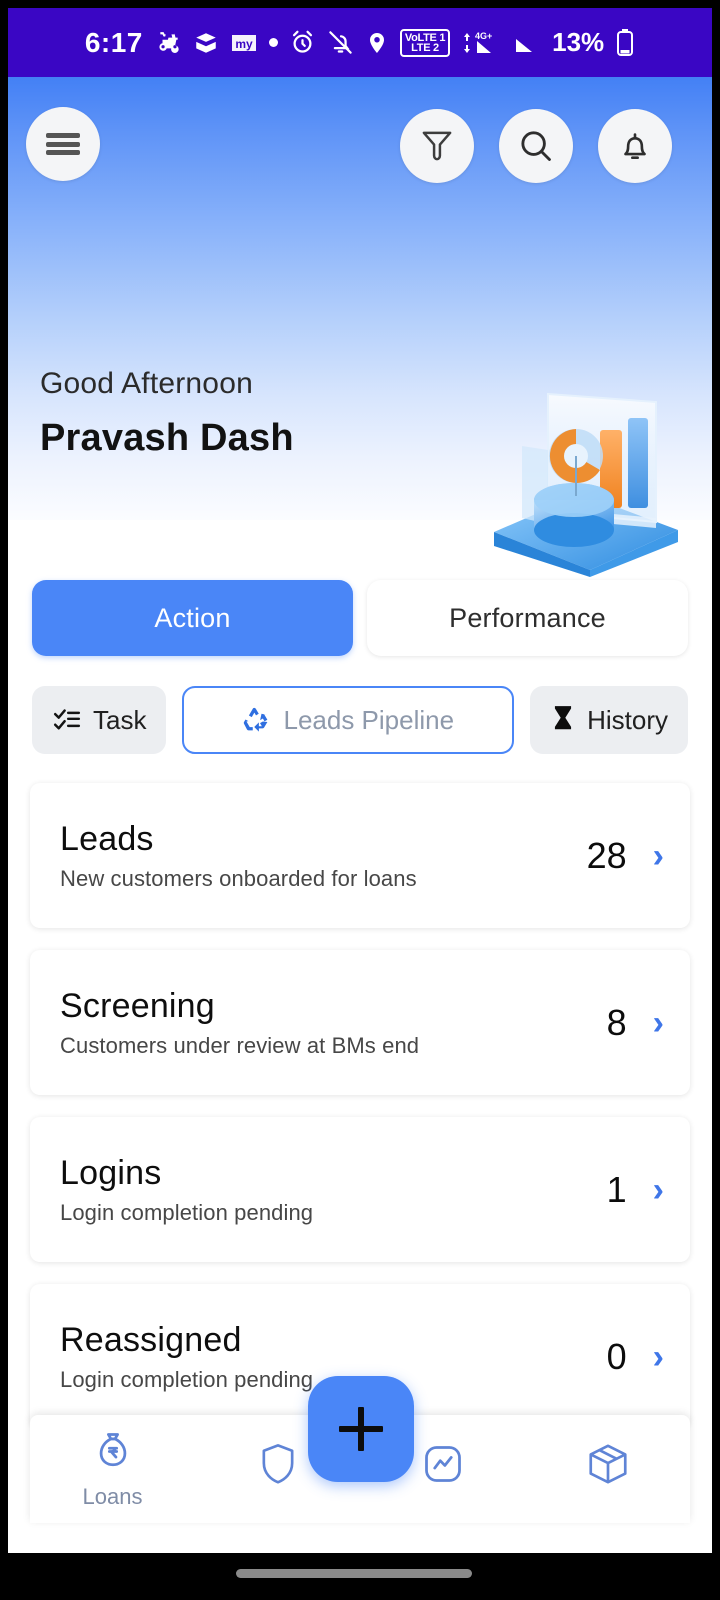  What do you see at coordinates (616, 1022) in the screenshot?
I see `card-count: 8` at bounding box center [616, 1022].